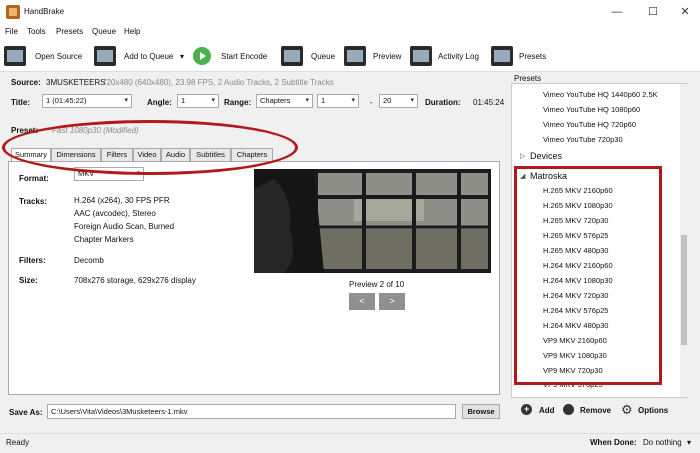  What do you see at coordinates (583, 139) in the screenshot?
I see `preset-item: Vimeo YouTube 720p30` at bounding box center [583, 139].